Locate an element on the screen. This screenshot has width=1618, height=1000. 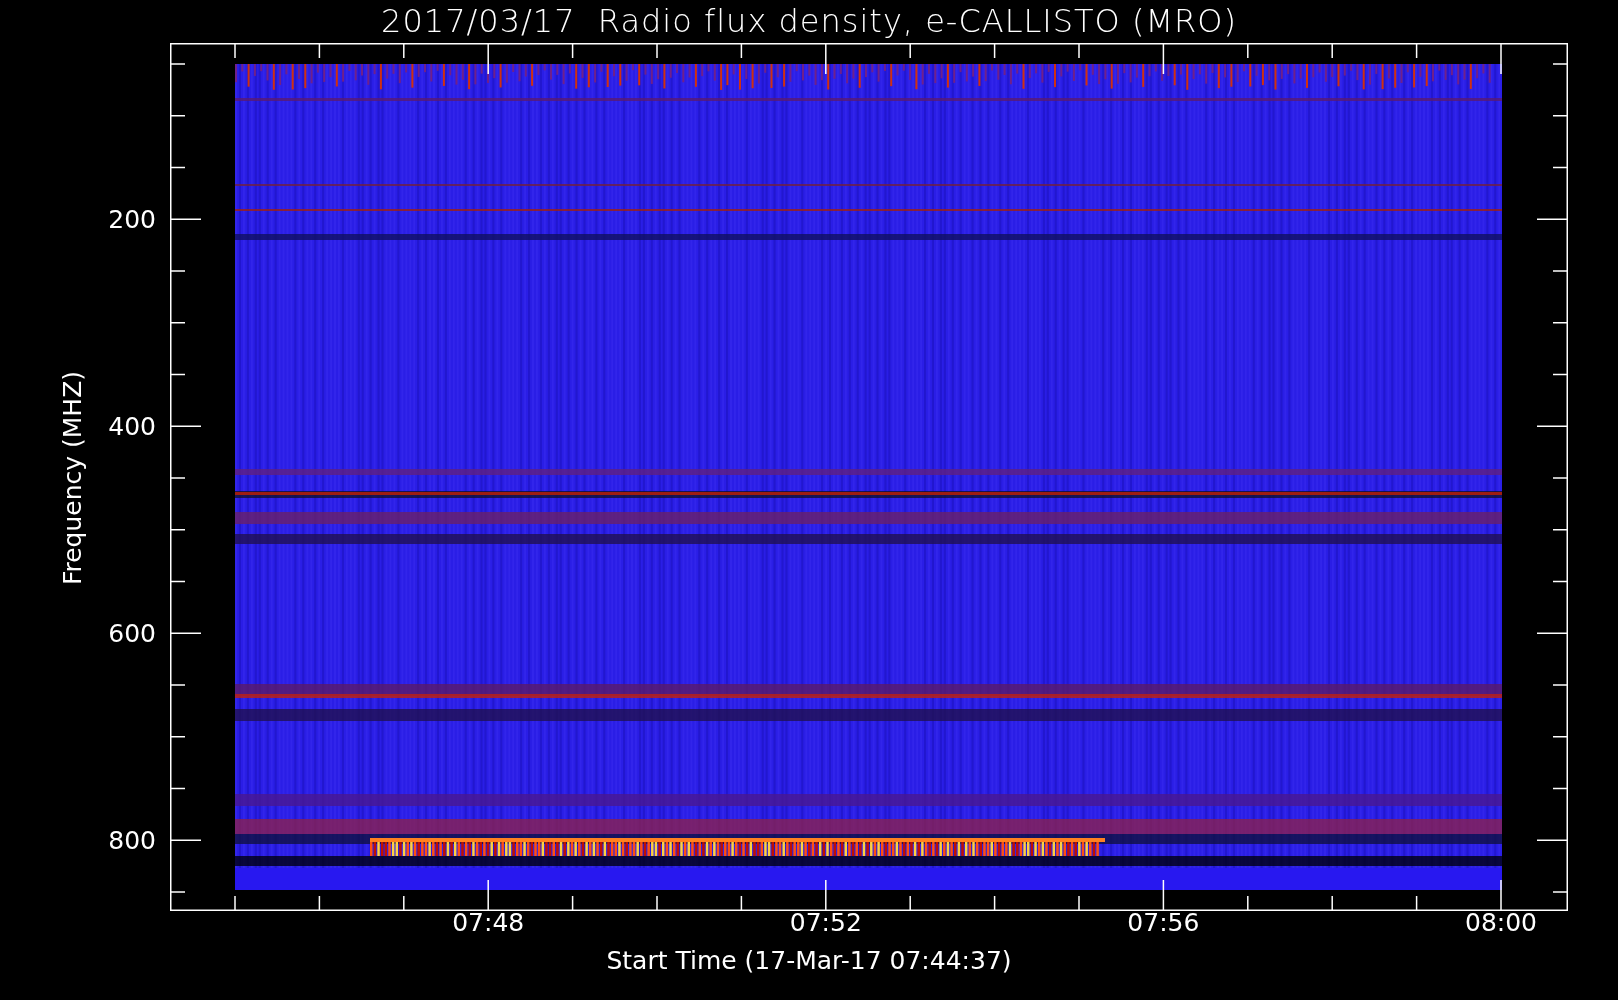
y-tick-label: 800 is located at coordinates (132, 840).